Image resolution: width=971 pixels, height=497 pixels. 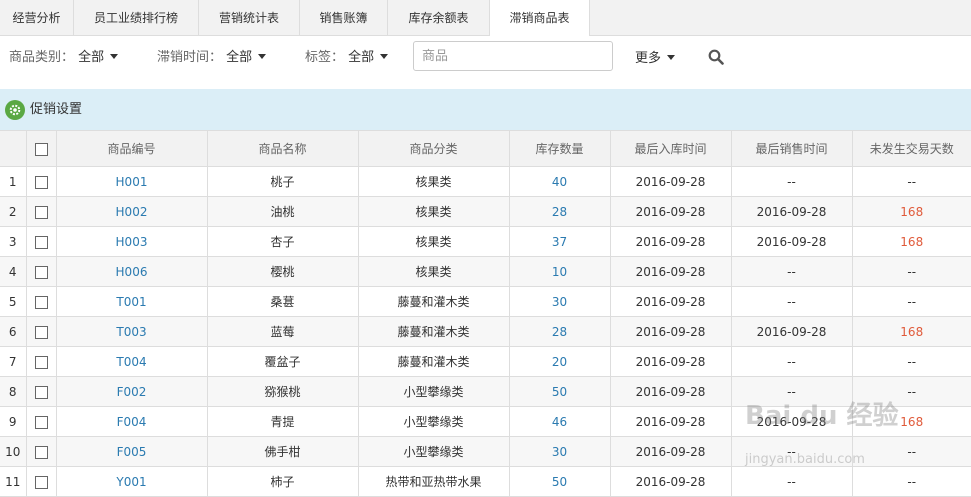 I want to click on select-all-checkbox, so click(x=41, y=149).